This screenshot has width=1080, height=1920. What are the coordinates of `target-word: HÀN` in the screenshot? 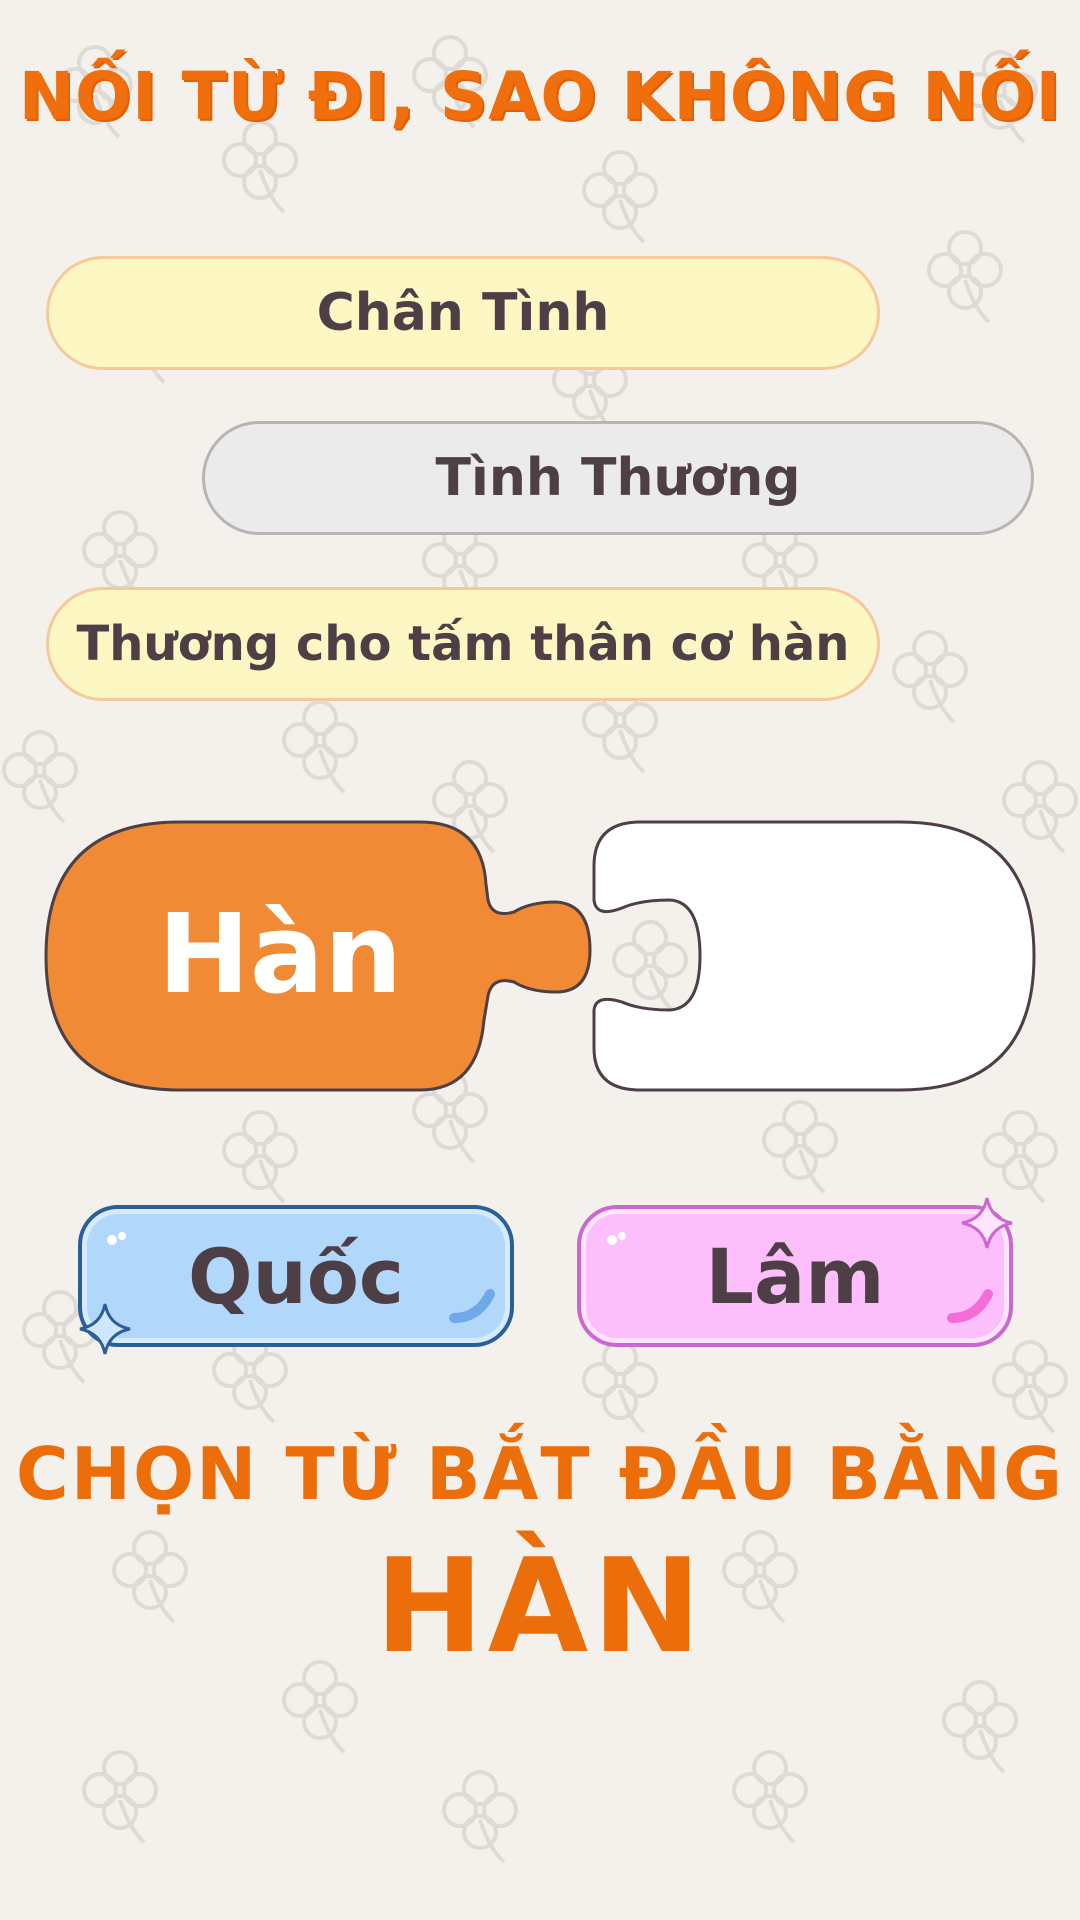 It's located at (540, 1606).